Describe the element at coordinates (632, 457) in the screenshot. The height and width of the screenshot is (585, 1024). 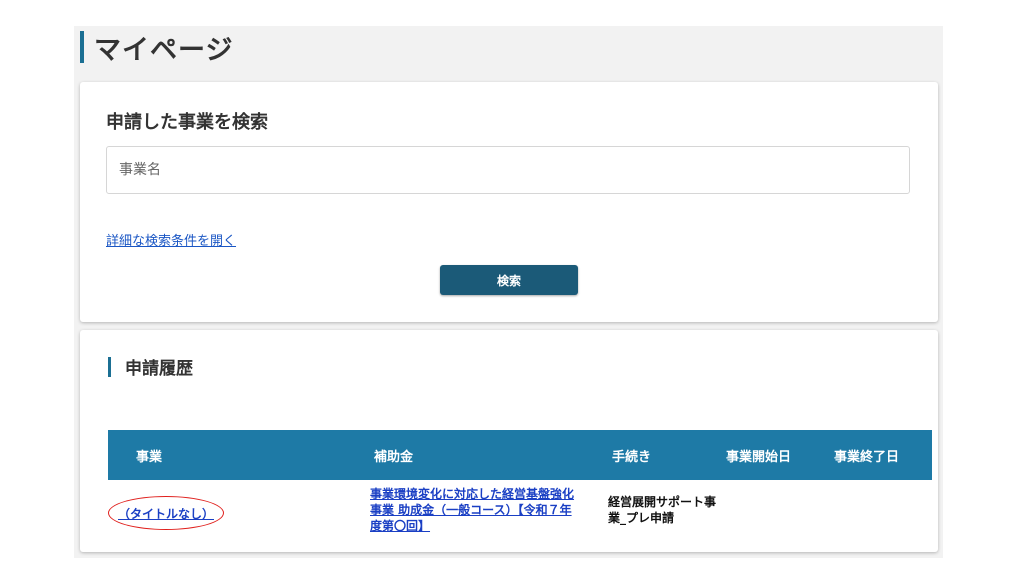
I see `column-header-procedure: 手続き` at that location.